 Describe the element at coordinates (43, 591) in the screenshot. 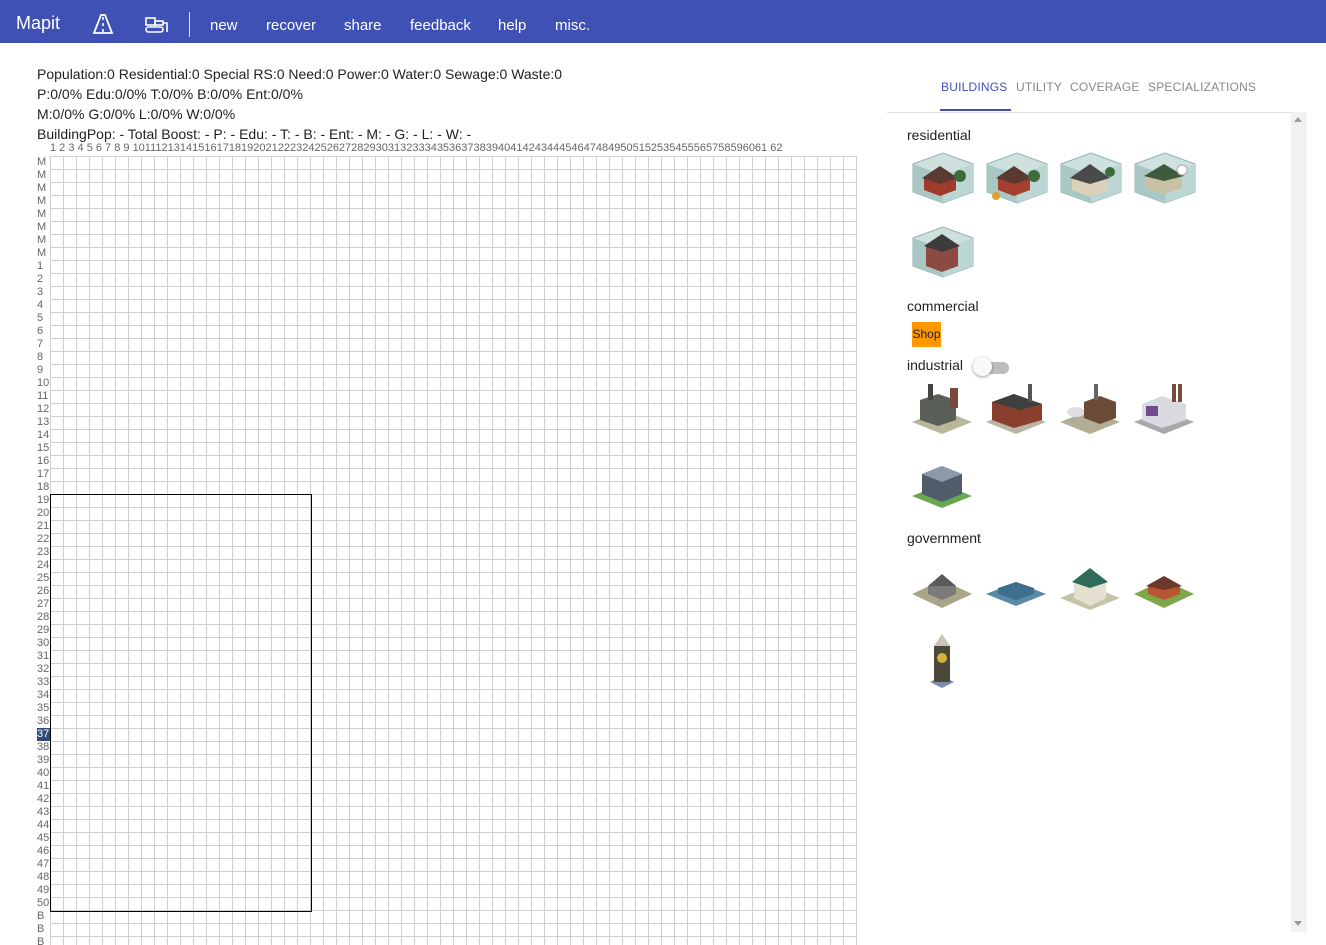

I see `grid-row-label: 26` at that location.